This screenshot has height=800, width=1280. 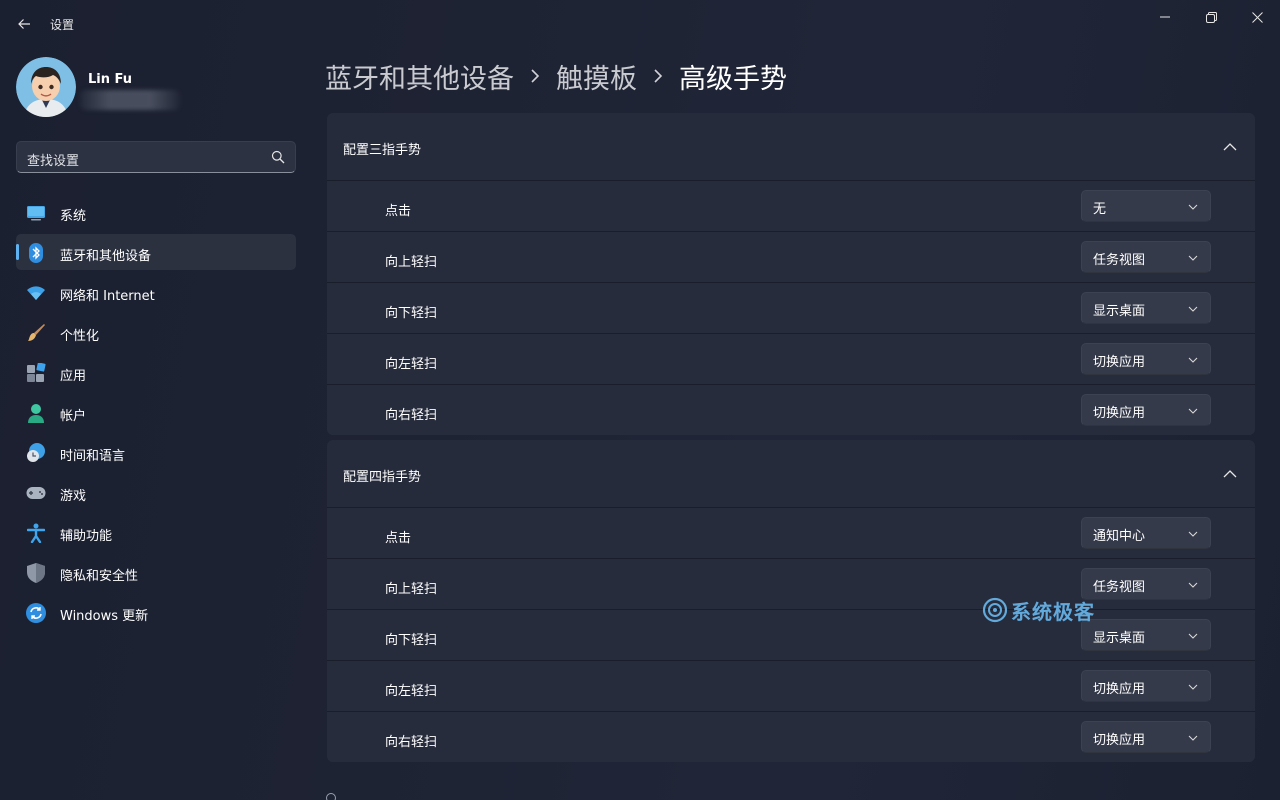 What do you see at coordinates (156, 252) in the screenshot?
I see `sidebar-item-bluetooth: 蓝牙和其他设备` at bounding box center [156, 252].